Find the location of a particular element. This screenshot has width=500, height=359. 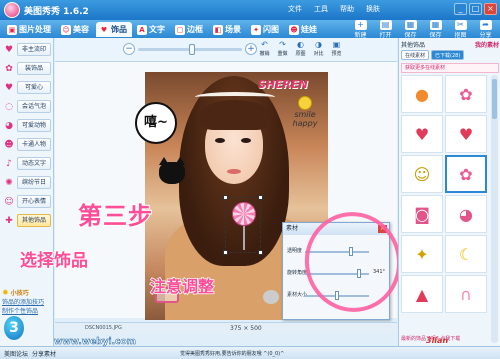

download-more-link: 最新的饰品了吗? 点我下载 is located at coordinates (450, 338).